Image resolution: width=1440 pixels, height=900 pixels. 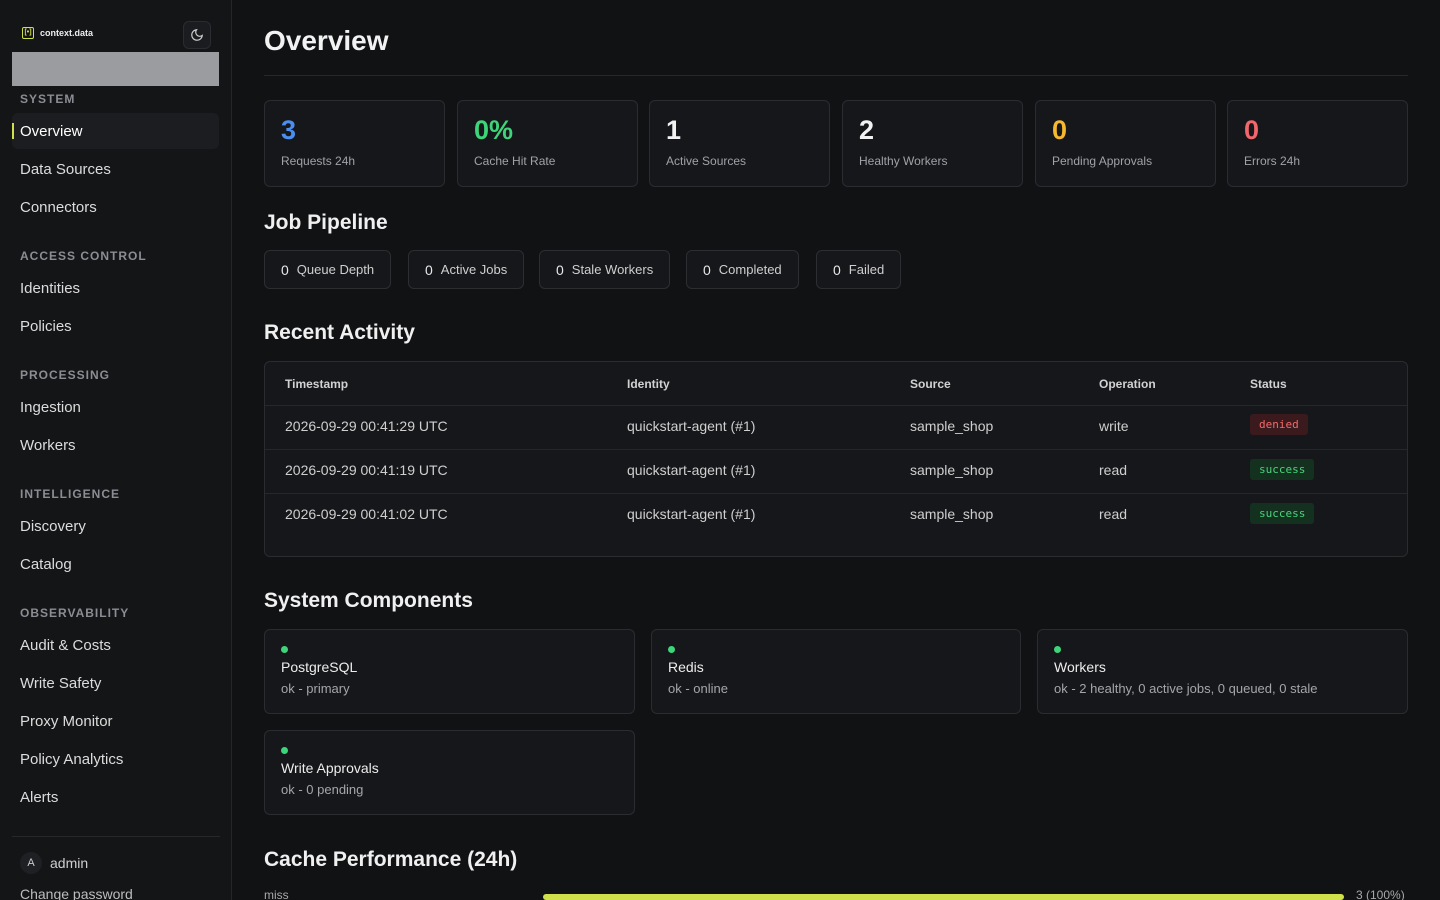 I want to click on status-badge: denied, so click(x=1279, y=424).